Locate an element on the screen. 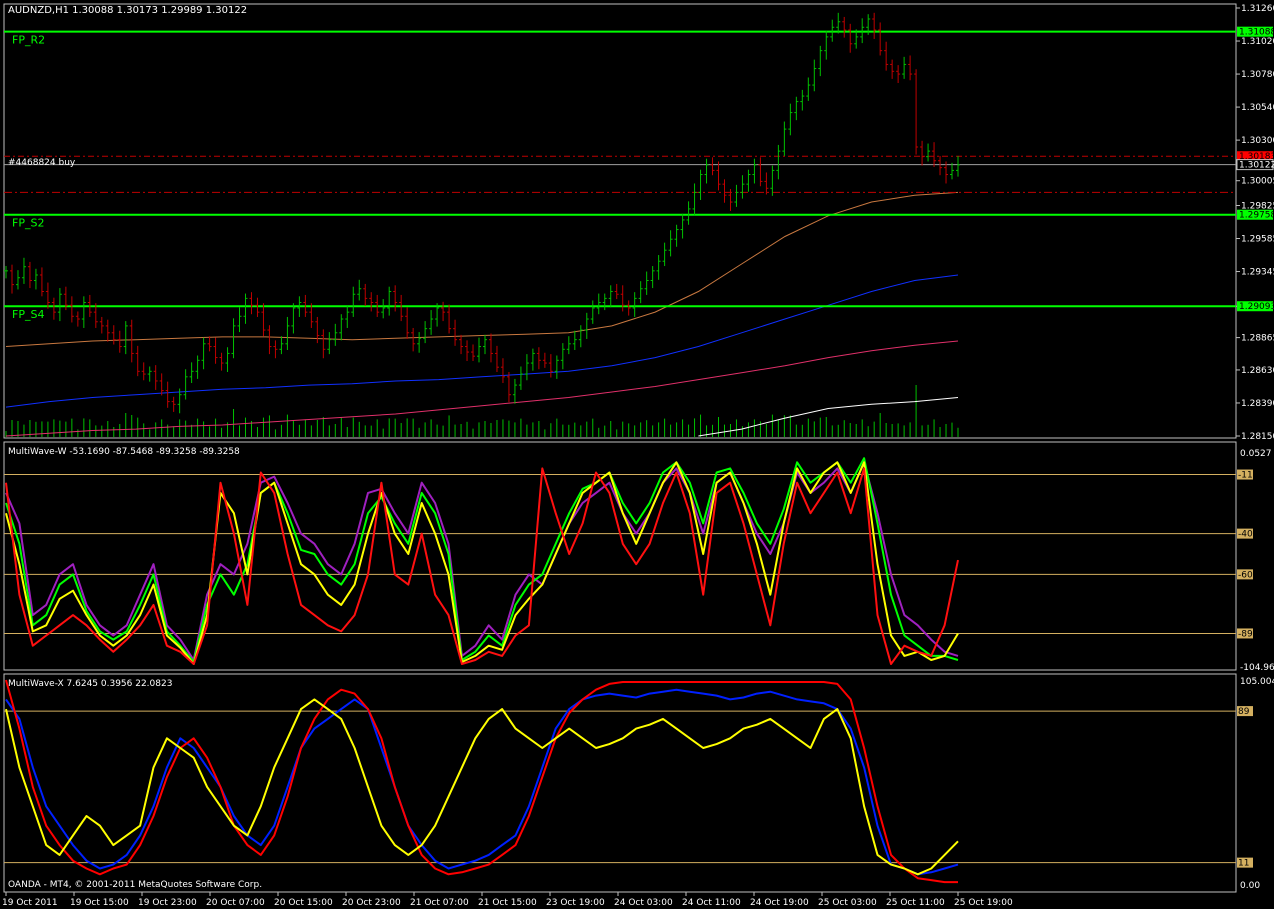 This screenshot has height=909, width=1274. time-tick-label: 20 Oct 07:00 is located at coordinates (235, 903).